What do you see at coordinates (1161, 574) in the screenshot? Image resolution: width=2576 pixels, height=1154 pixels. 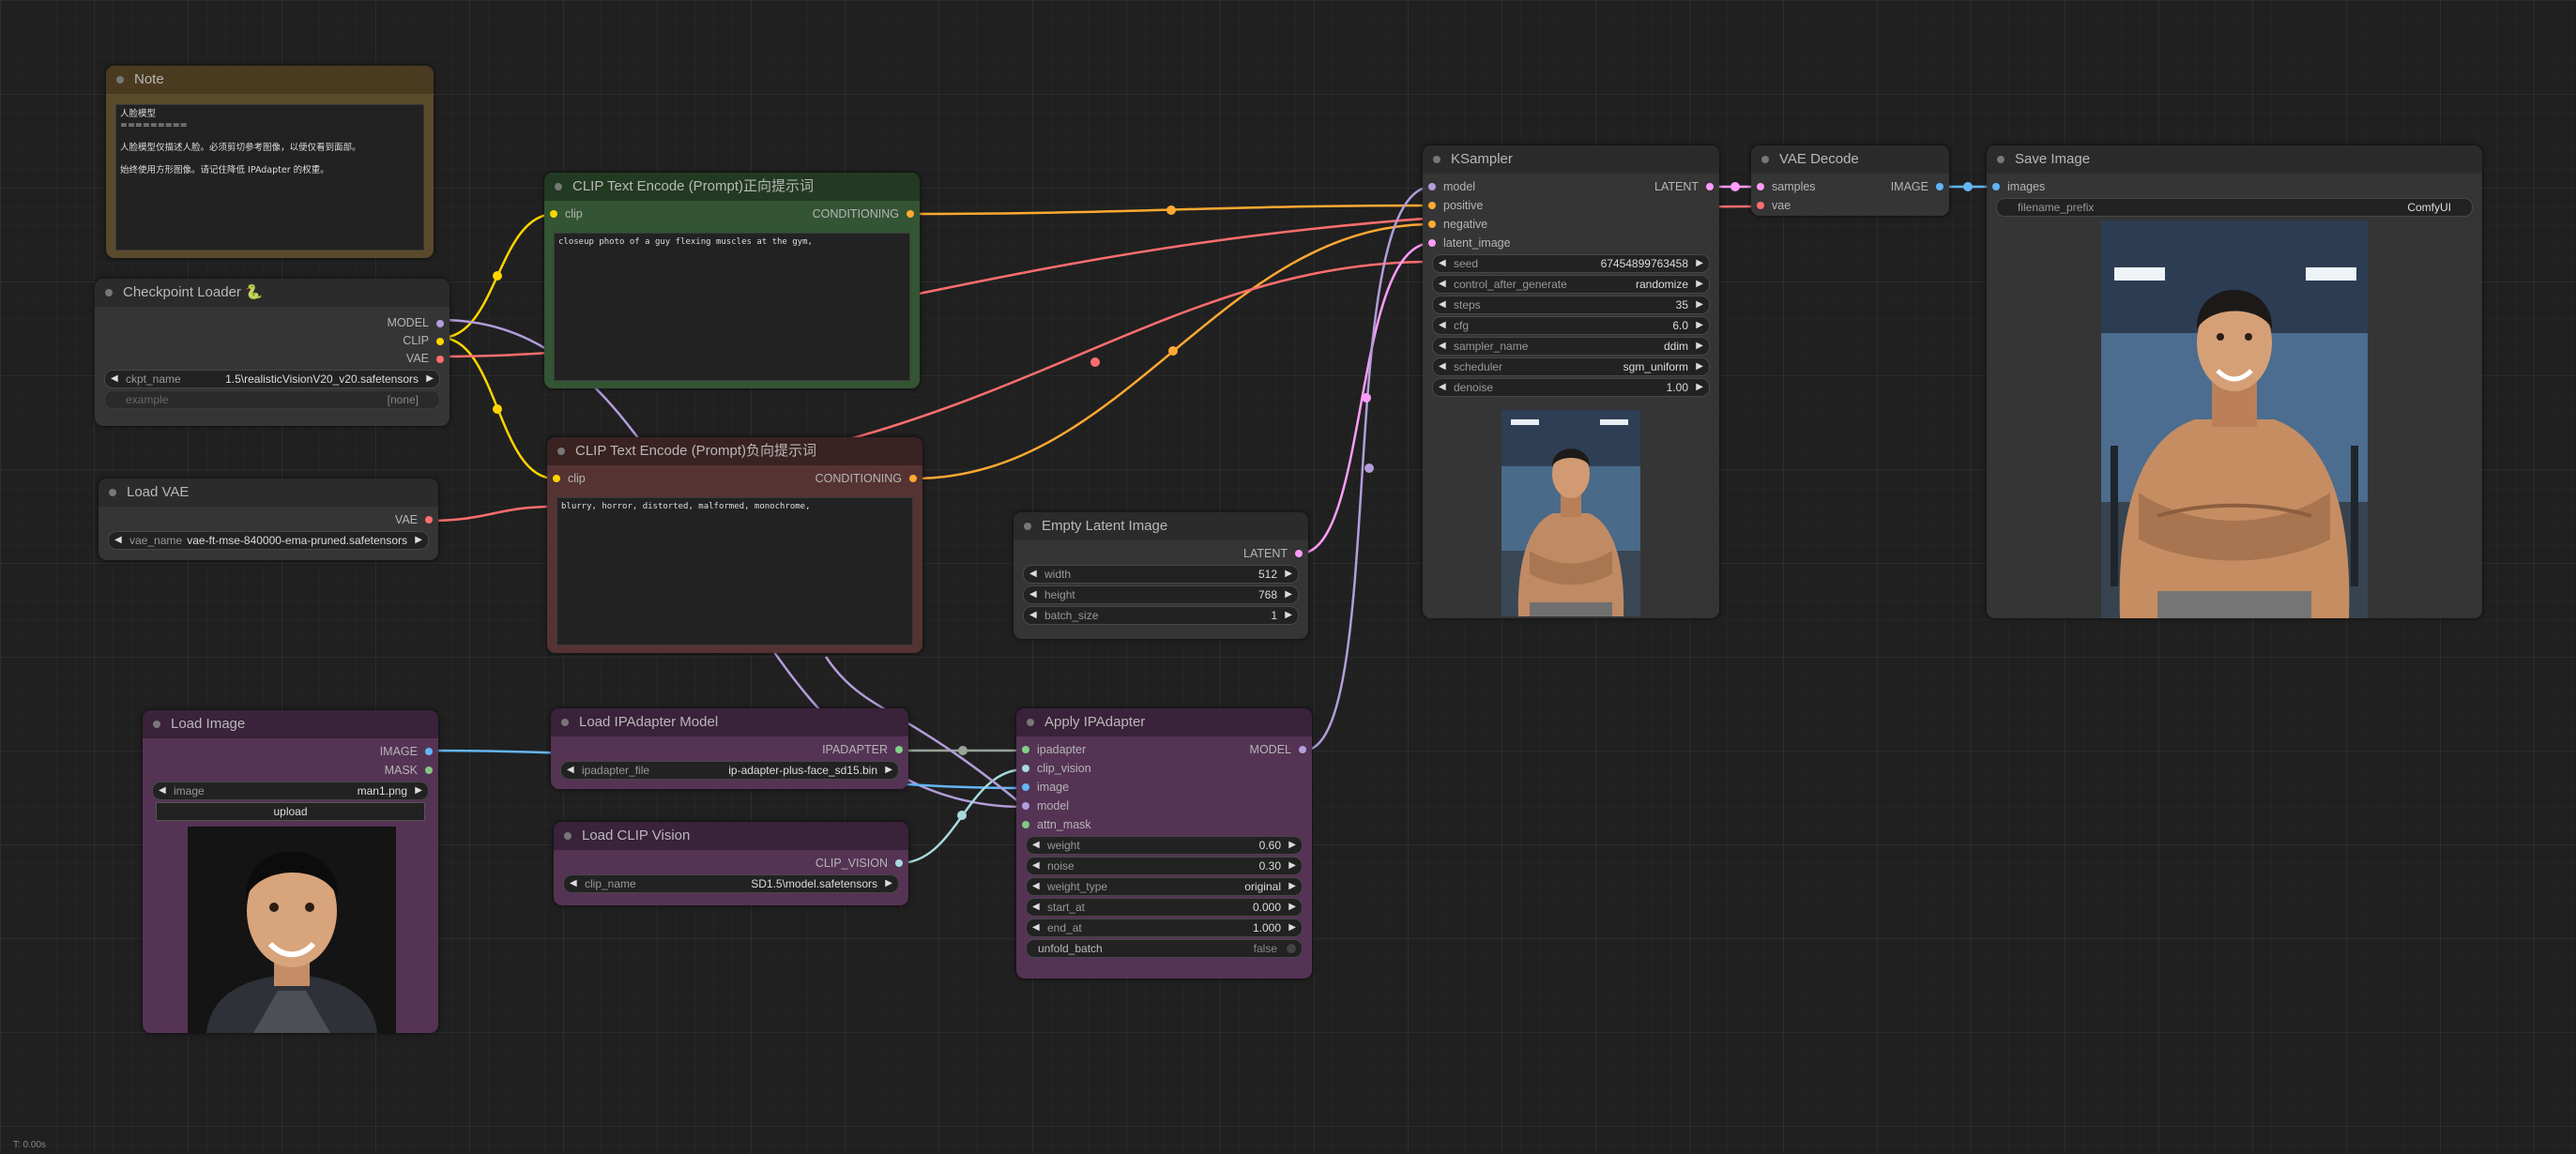 I see `width-widget: ◀ width 512 ▶` at bounding box center [1161, 574].